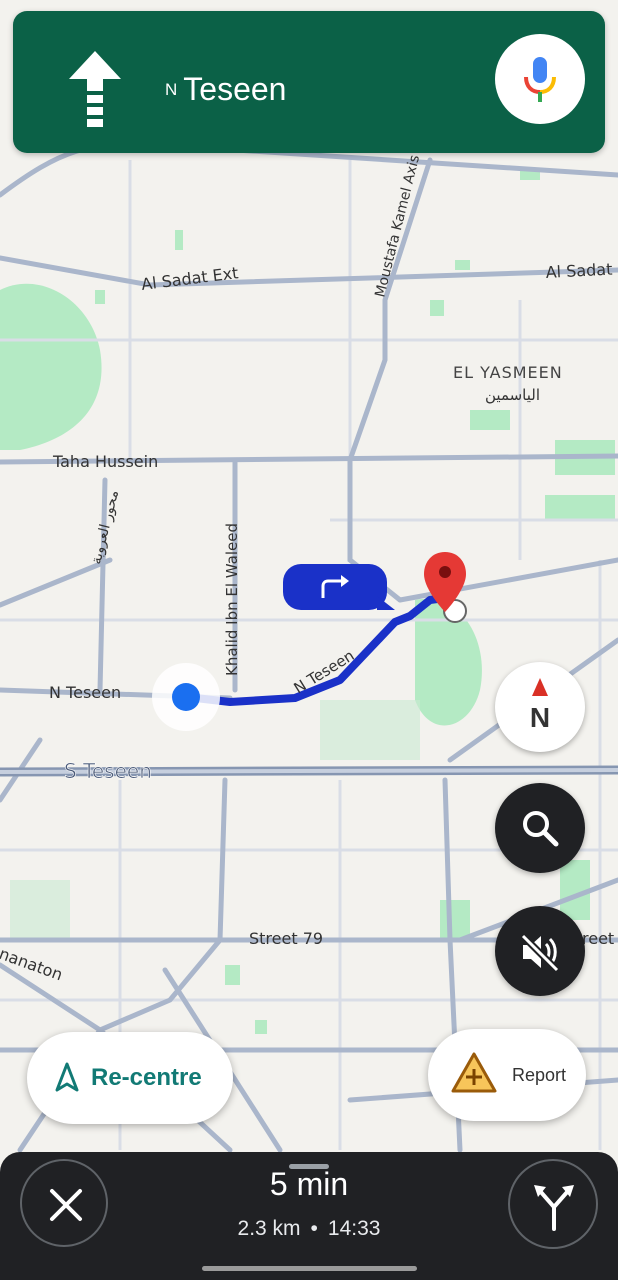 This screenshot has width=618, height=1280. I want to click on mute-voice-button, so click(540, 951).